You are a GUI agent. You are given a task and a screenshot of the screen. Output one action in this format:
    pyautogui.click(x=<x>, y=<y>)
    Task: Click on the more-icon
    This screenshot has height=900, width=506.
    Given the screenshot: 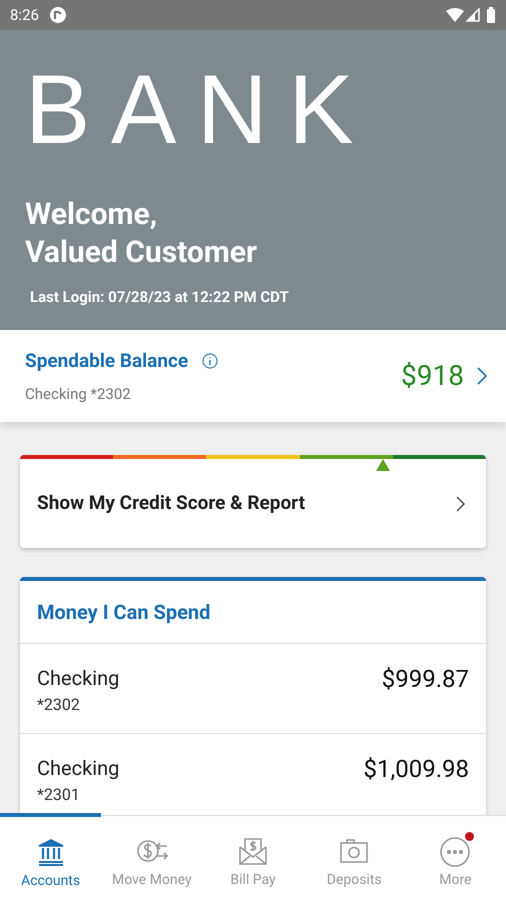 What is the action you would take?
    pyautogui.click(x=455, y=851)
    